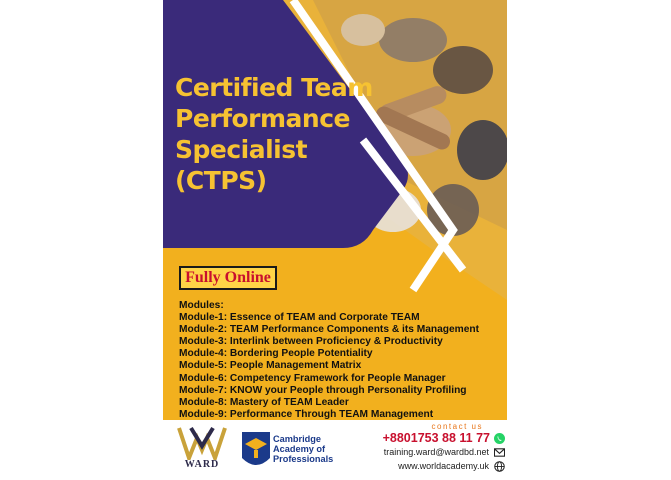  Describe the element at coordinates (276, 354) in the screenshot. I see `list-item: Module-4: Bordering People Potentiality` at that location.